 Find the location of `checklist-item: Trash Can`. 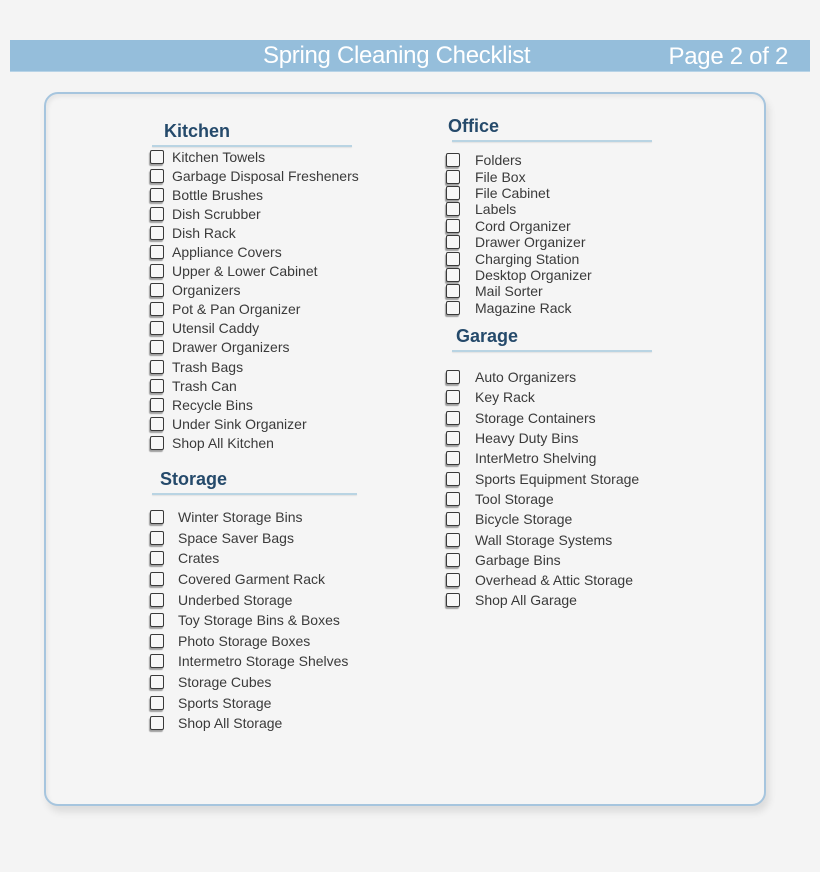

checklist-item: Trash Can is located at coordinates (254, 385).